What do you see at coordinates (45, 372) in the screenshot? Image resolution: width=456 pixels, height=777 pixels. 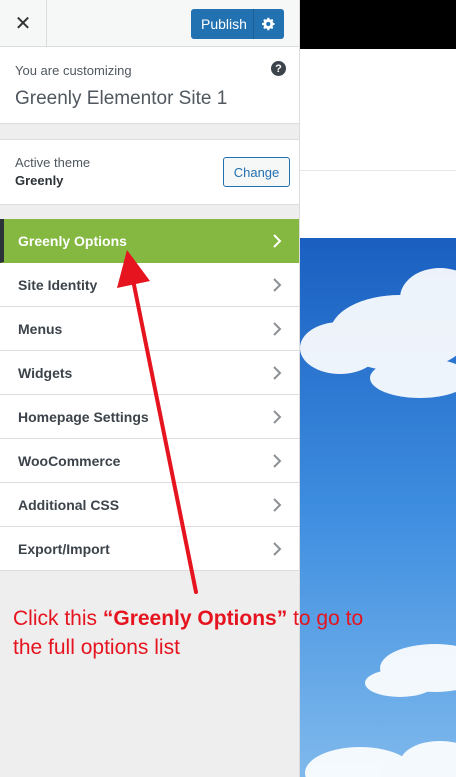 I see `menu-item-label: Widgets` at bounding box center [45, 372].